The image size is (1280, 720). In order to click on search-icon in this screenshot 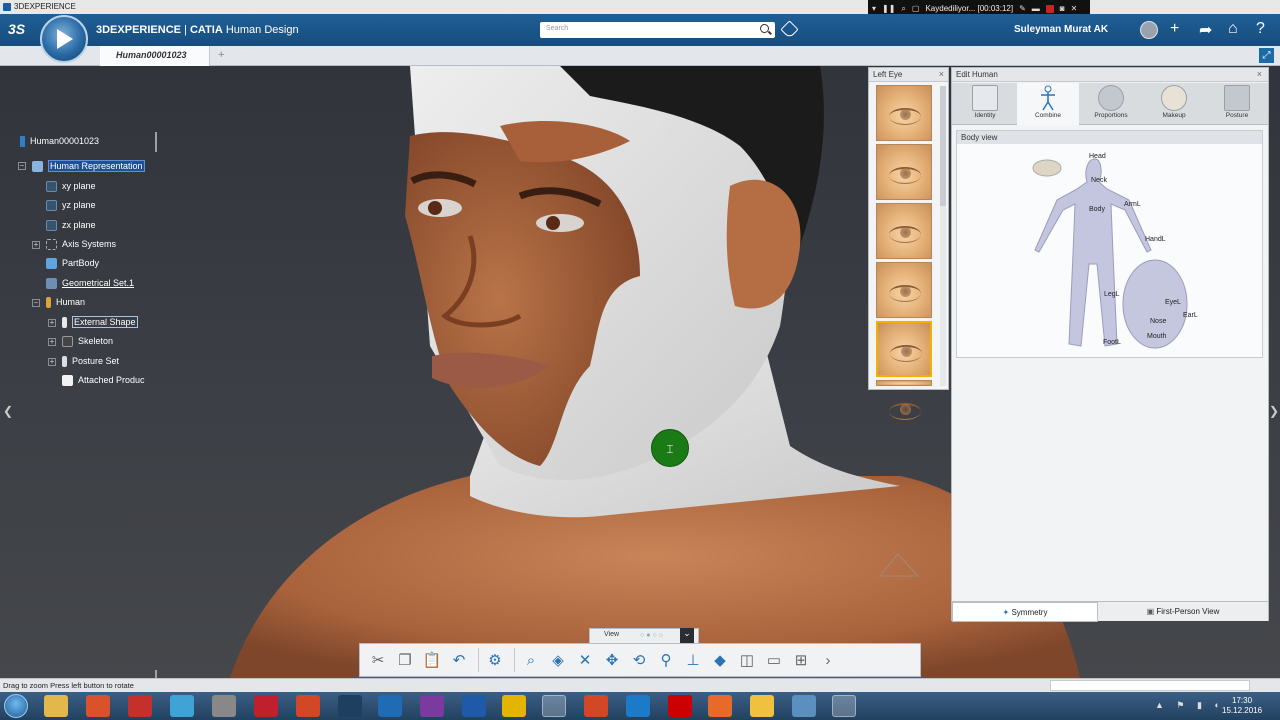, I will do `click(764, 28)`.